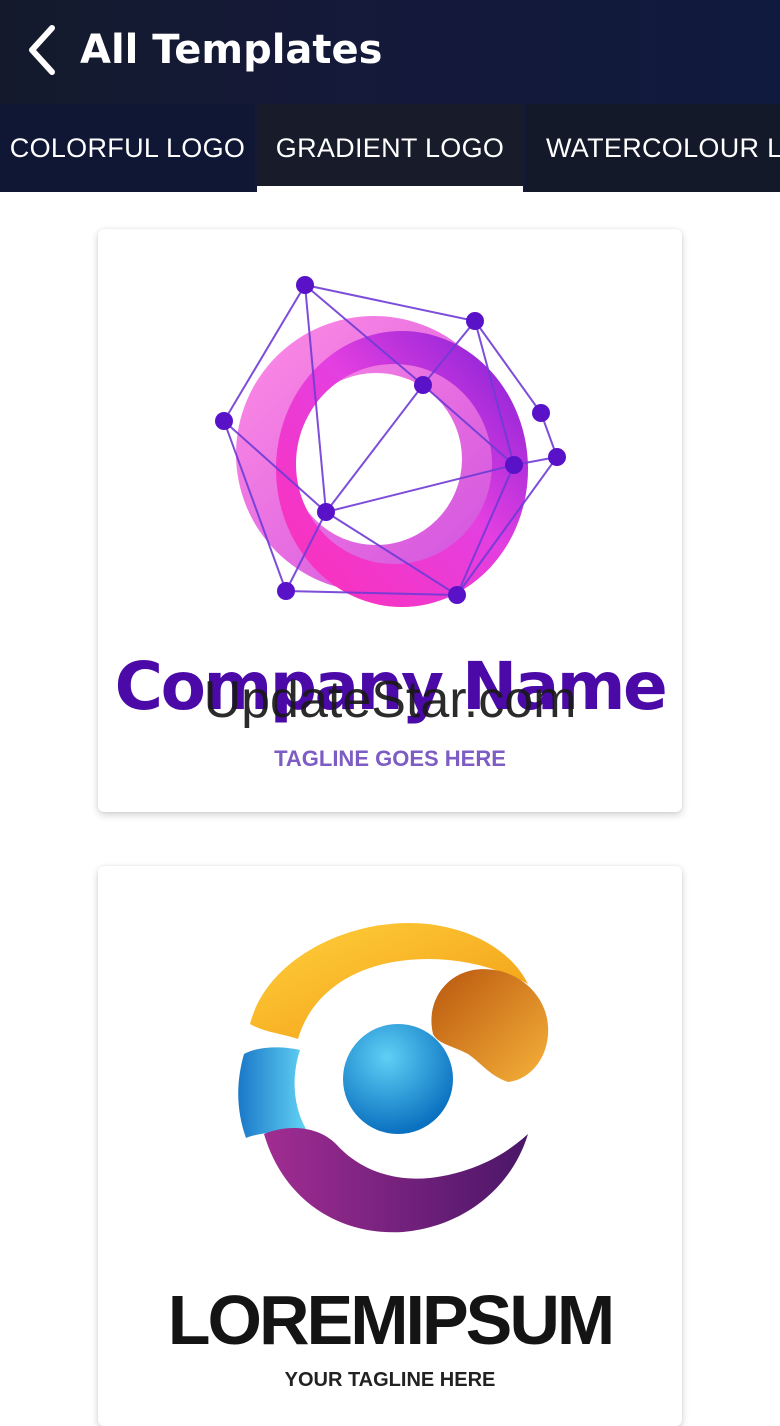 The height and width of the screenshot is (1426, 780). Describe the element at coordinates (231, 50) in the screenshot. I see `page-title: All Templates` at that location.